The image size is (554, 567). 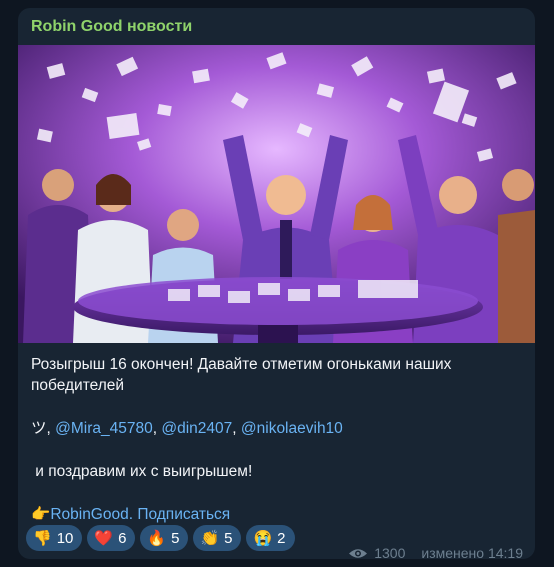 What do you see at coordinates (292, 428) in the screenshot?
I see `winner-mention-3: @nikolaevih10` at bounding box center [292, 428].